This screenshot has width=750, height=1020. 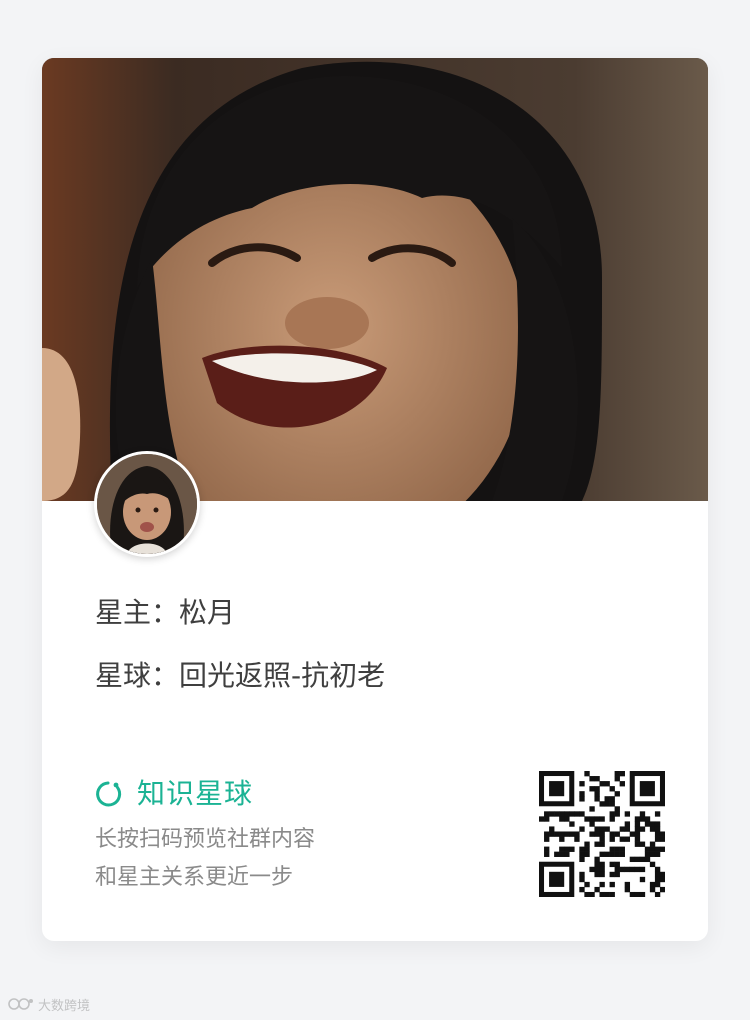 I want to click on brand: 知识星球, so click(x=173, y=794).